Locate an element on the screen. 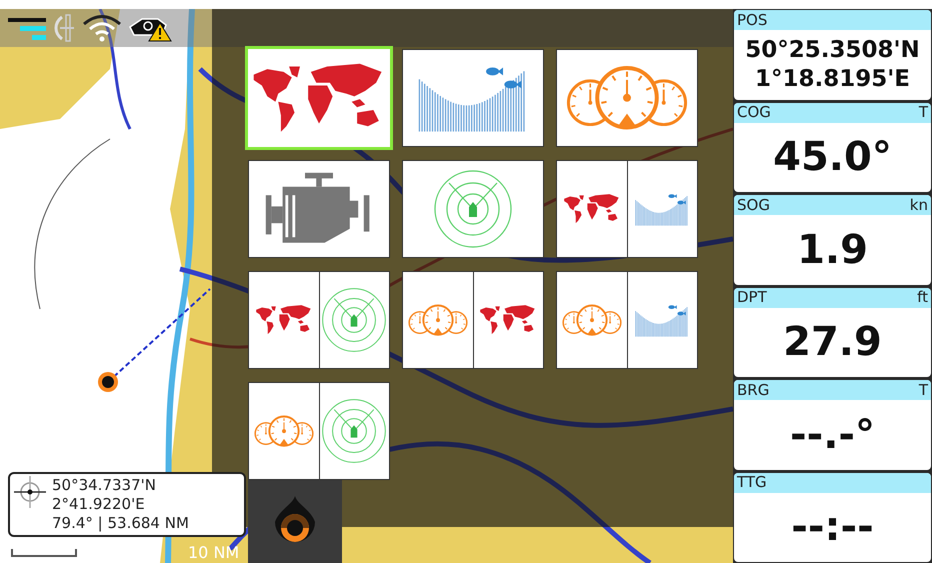  data-label: POS is located at coordinates (752, 20).